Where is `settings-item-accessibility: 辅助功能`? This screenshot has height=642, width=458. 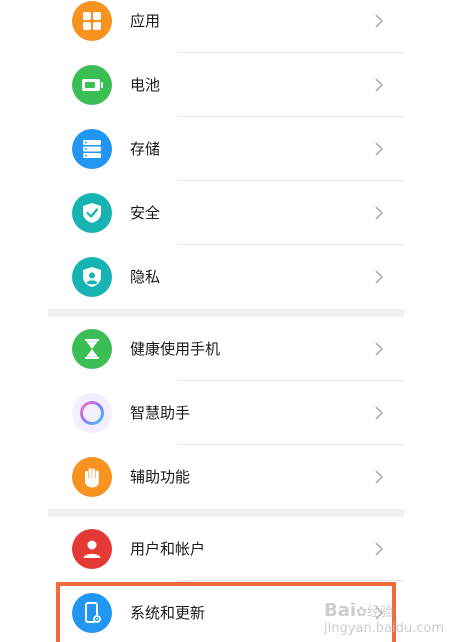 settings-item-accessibility: 辅助功能 is located at coordinates (226, 477).